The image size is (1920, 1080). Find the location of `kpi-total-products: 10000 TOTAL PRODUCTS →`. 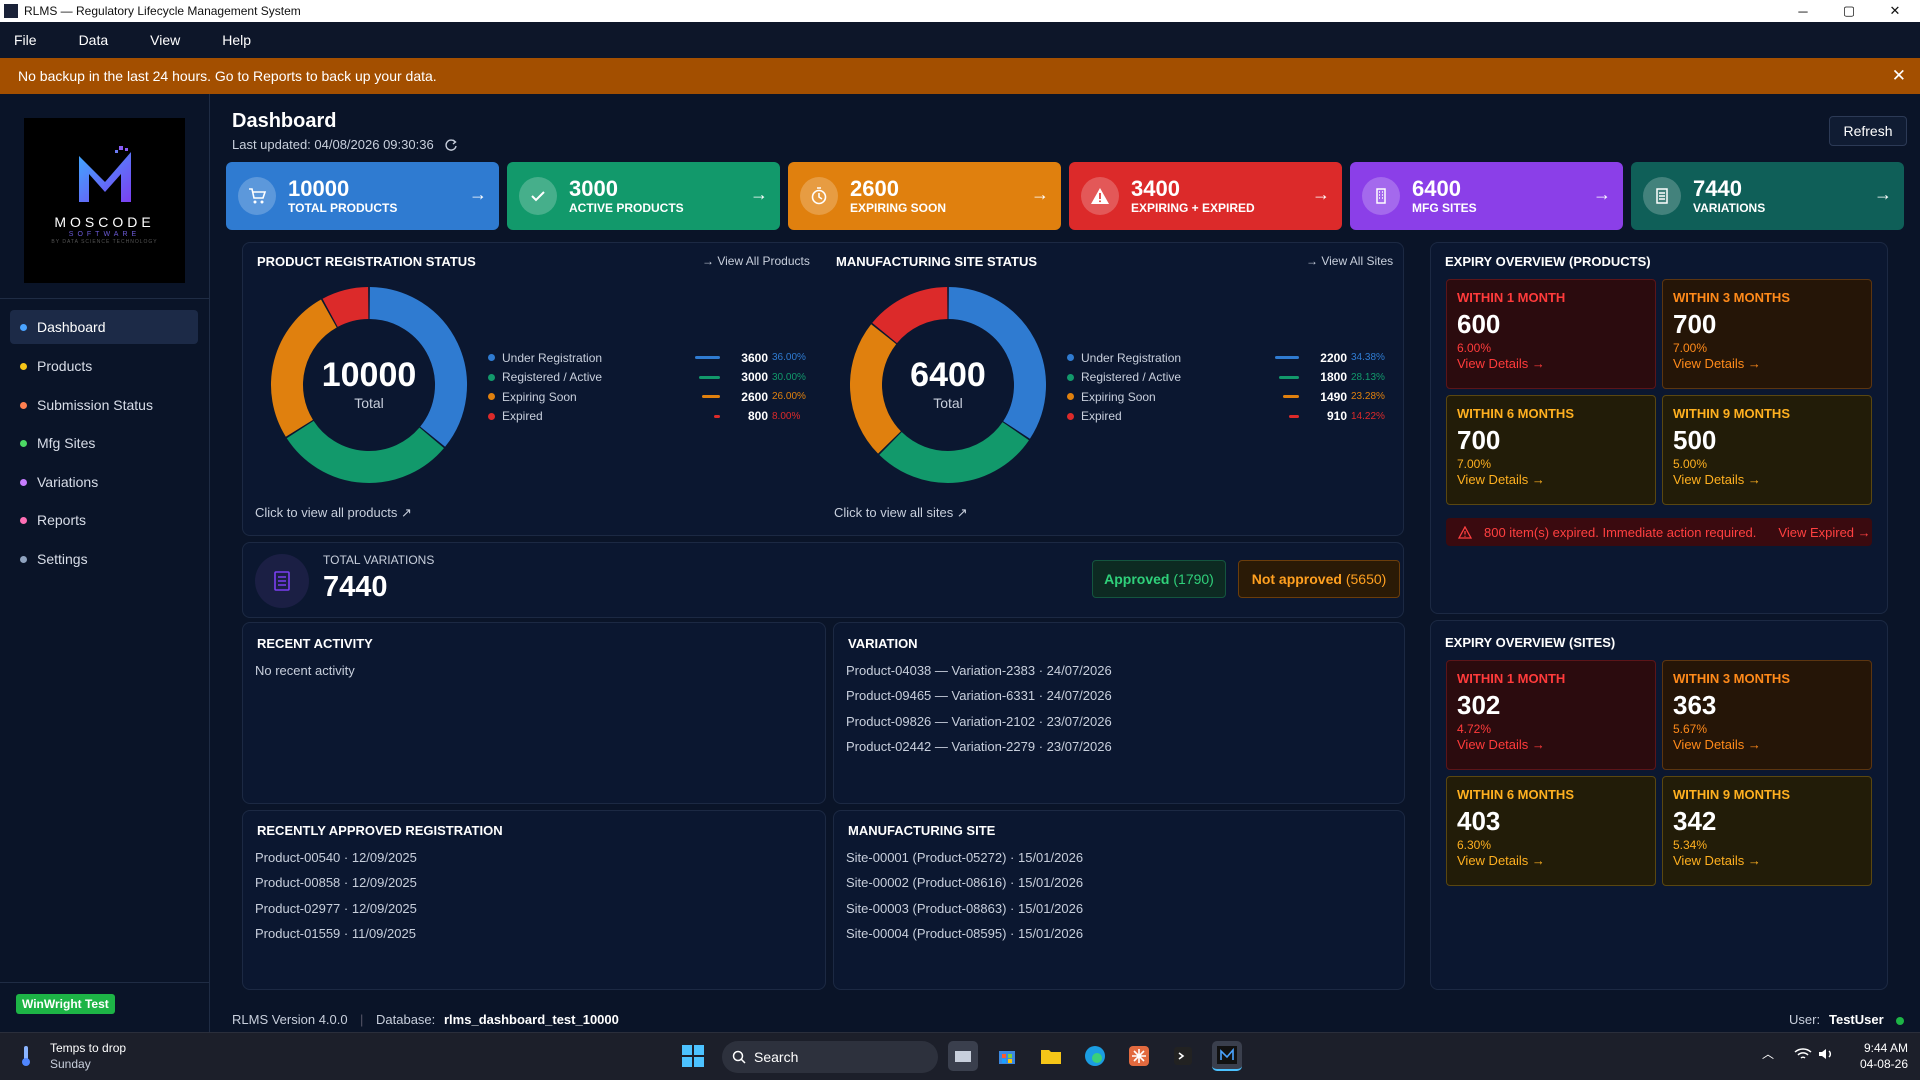

kpi-total-products: 10000 TOTAL PRODUCTS → is located at coordinates (362, 196).